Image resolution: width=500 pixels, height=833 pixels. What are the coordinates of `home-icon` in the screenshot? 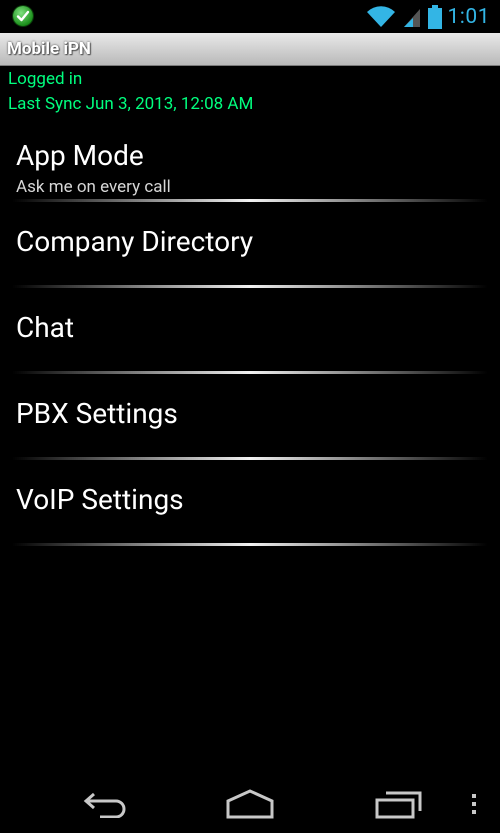 It's located at (250, 804).